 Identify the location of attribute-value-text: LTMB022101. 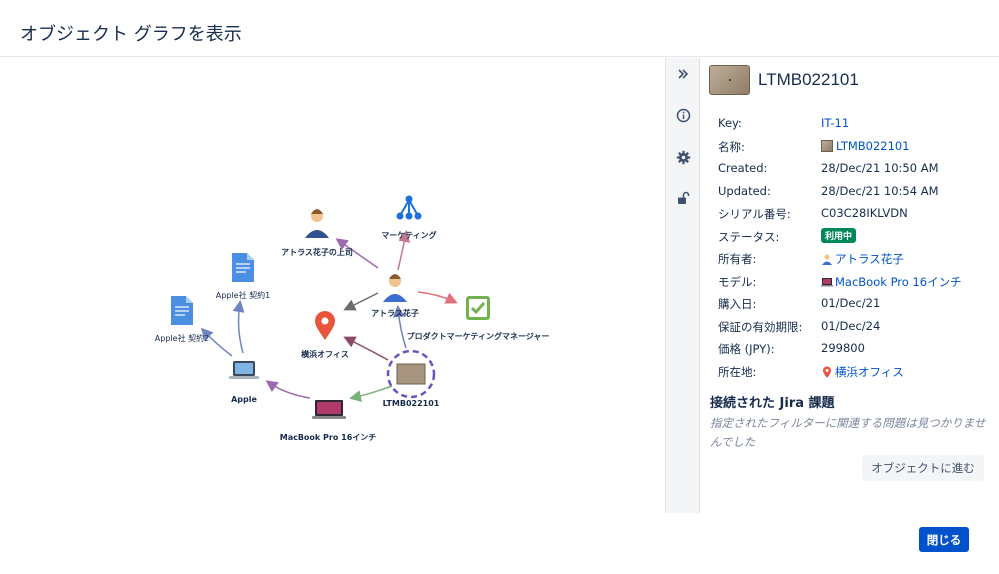
(873, 145).